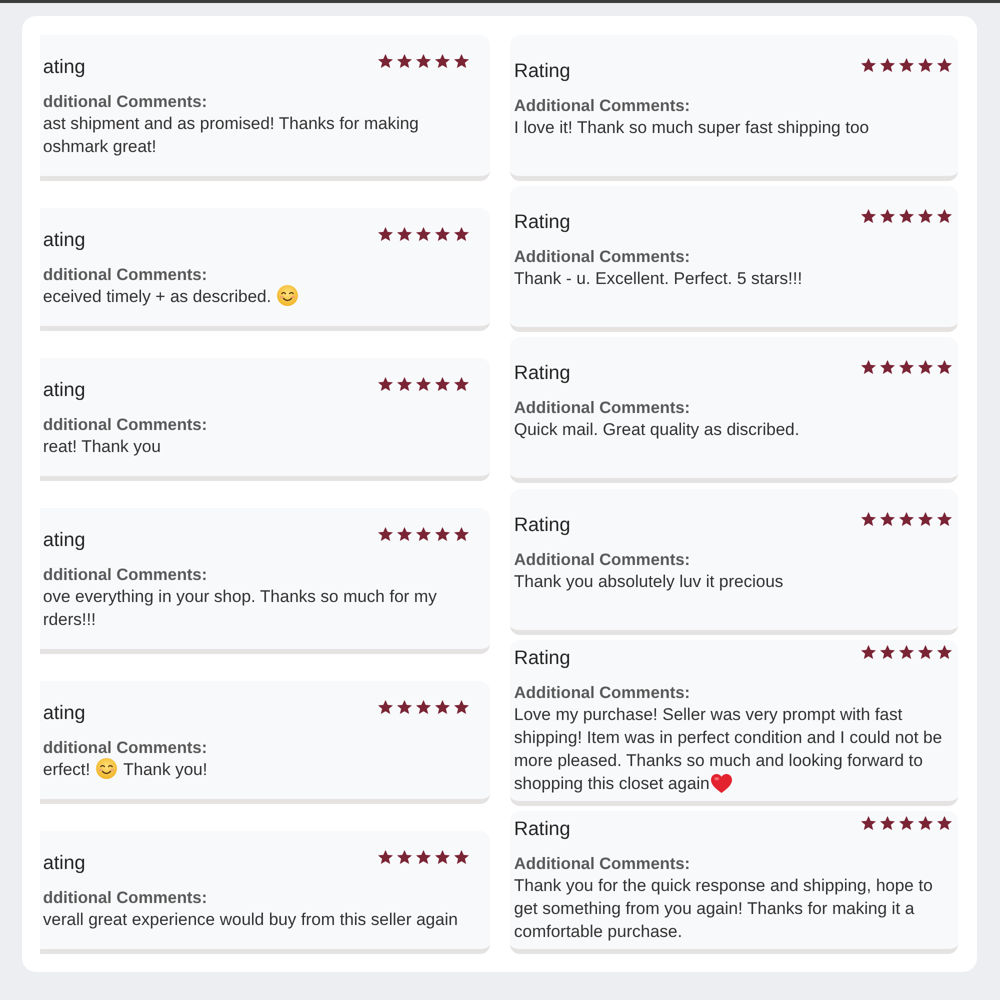  What do you see at coordinates (102, 446) in the screenshot?
I see `comment-text: reat! Thank you` at bounding box center [102, 446].